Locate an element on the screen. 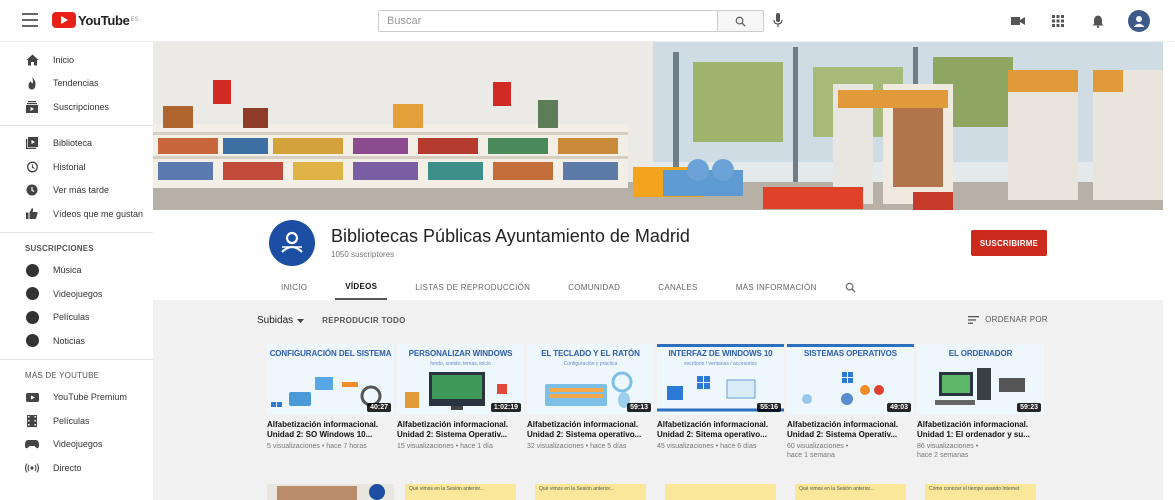 Image resolution: width=1175 pixels, height=500 pixels. channel-avatar is located at coordinates (292, 243).